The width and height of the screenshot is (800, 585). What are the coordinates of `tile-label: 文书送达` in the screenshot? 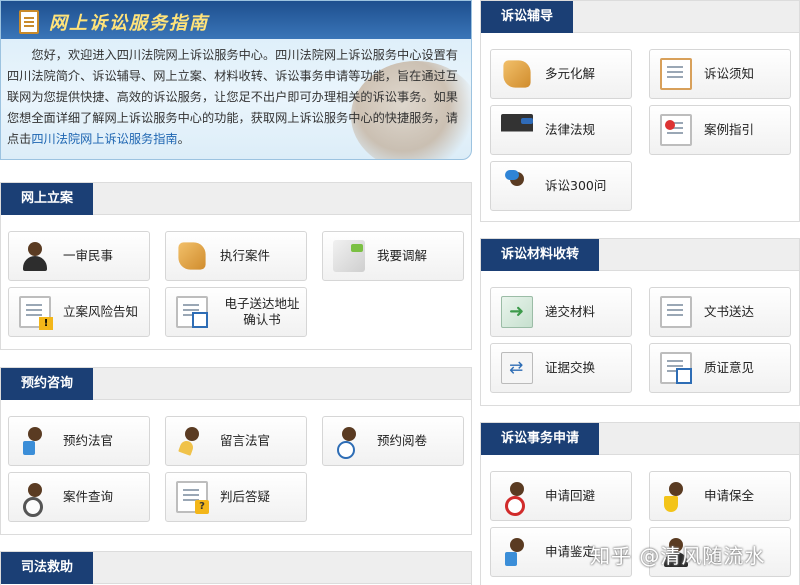 It's located at (729, 311).